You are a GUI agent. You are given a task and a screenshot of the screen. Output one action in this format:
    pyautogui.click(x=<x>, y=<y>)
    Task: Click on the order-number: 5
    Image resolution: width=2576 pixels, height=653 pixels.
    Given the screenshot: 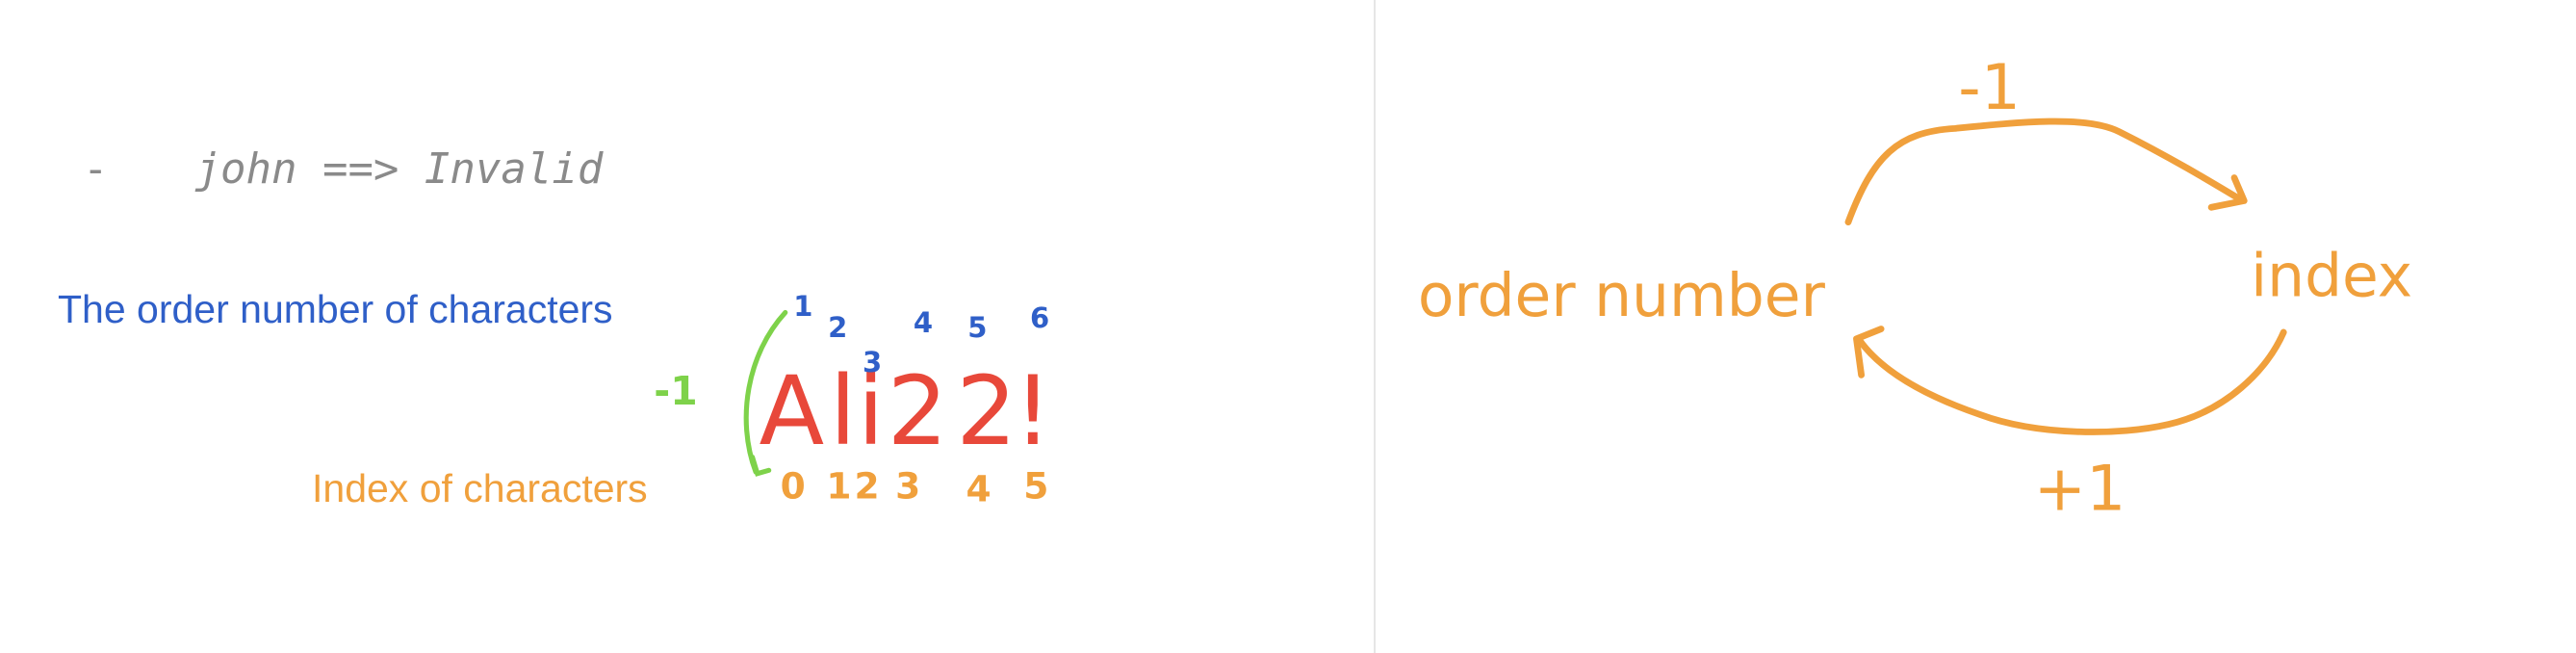 What is the action you would take?
    pyautogui.click(x=977, y=327)
    